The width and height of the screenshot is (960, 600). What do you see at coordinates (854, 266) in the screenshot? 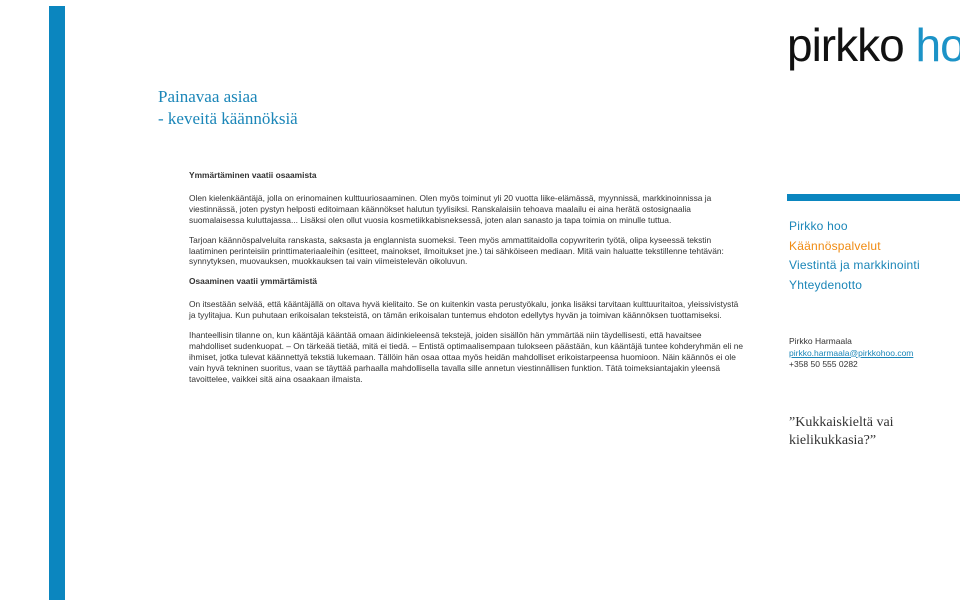
I see `nav-item-viestinta-ja-markkinointi: Viestintä ja markkinointi` at bounding box center [854, 266].